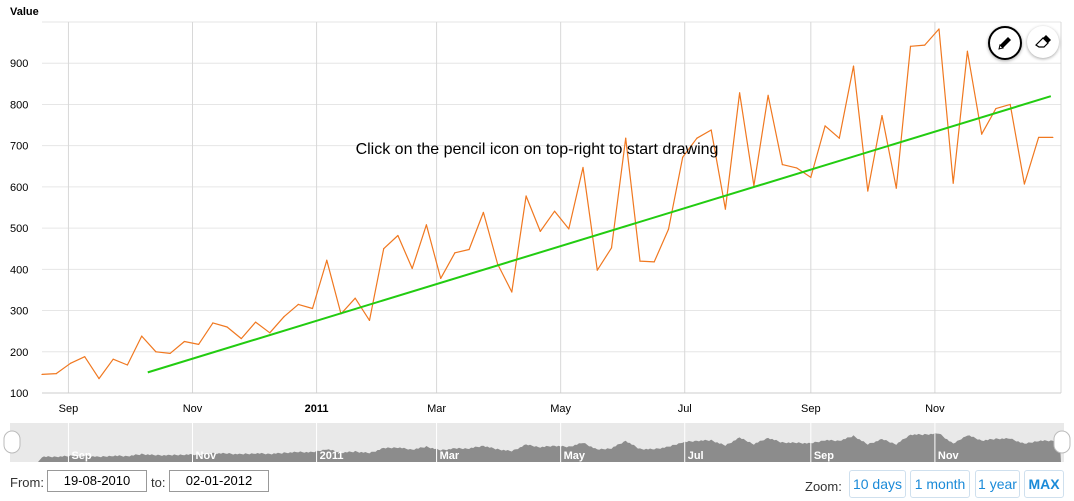 The image size is (1074, 501). Describe the element at coordinates (24, 12) in the screenshot. I see `y-axis-label: Value` at that location.